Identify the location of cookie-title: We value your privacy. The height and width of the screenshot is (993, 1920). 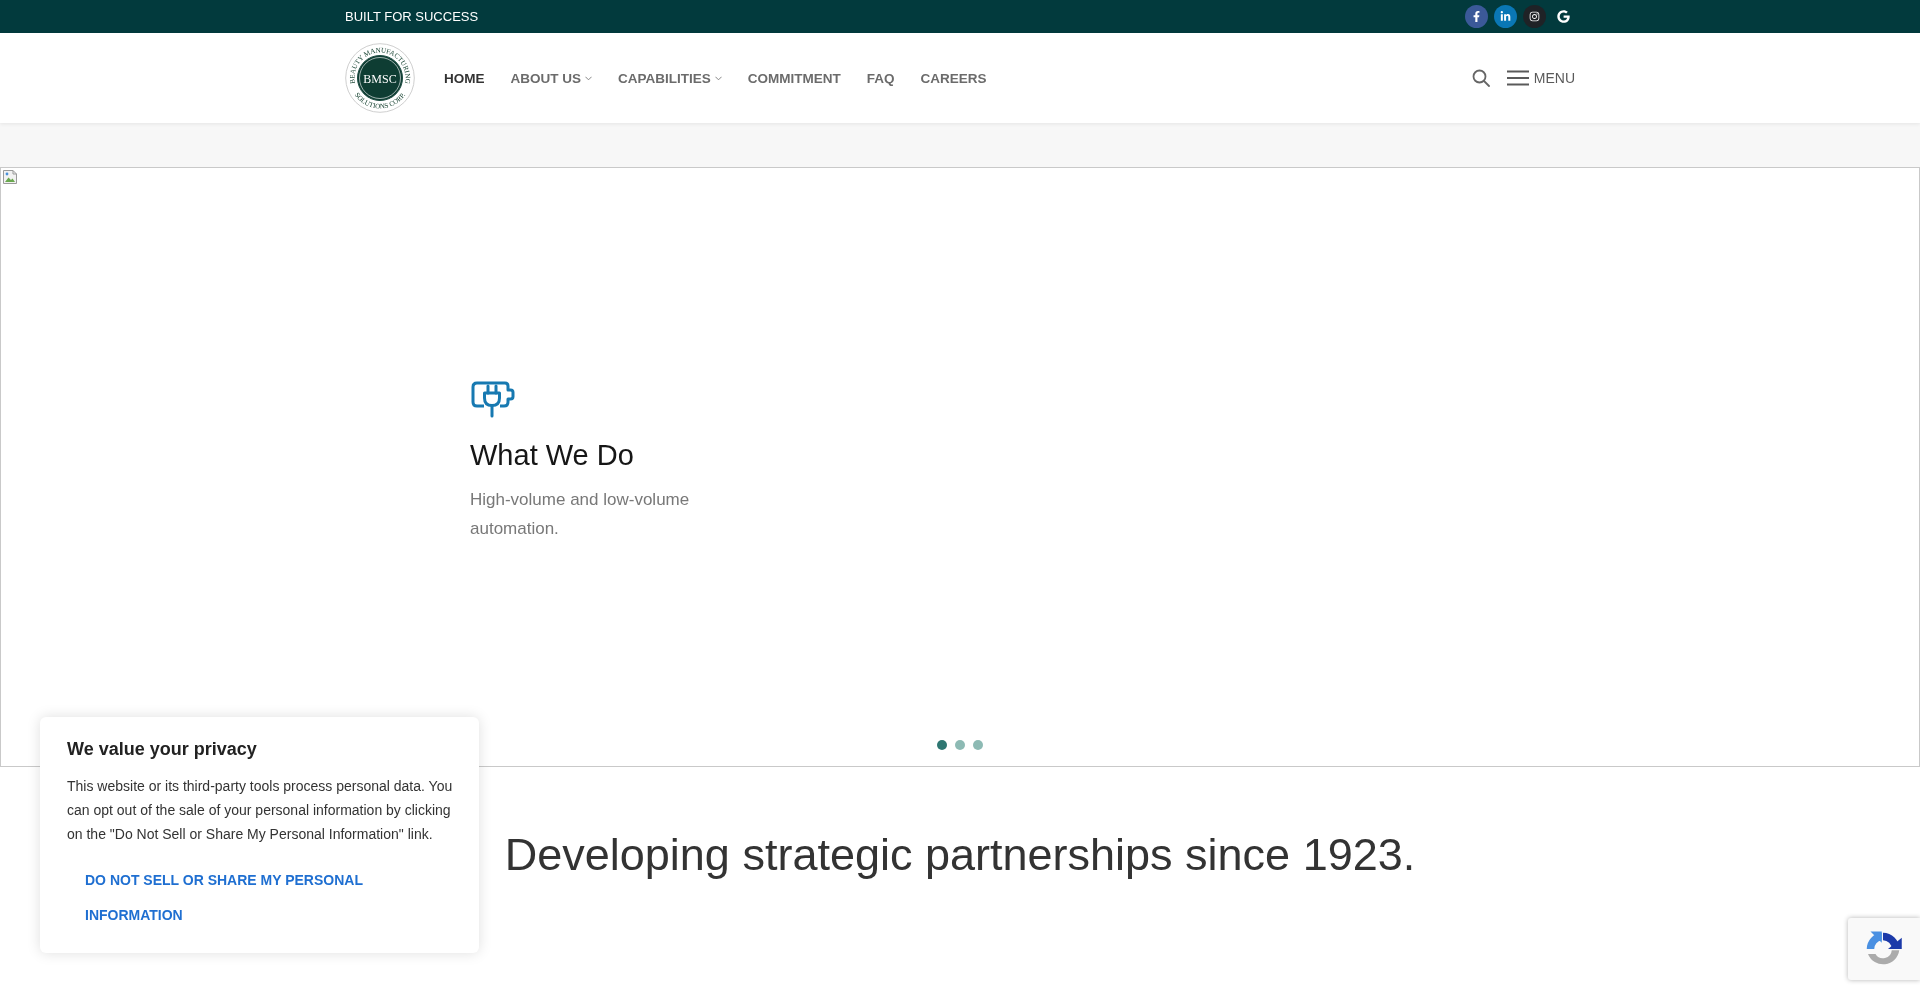
(162, 749).